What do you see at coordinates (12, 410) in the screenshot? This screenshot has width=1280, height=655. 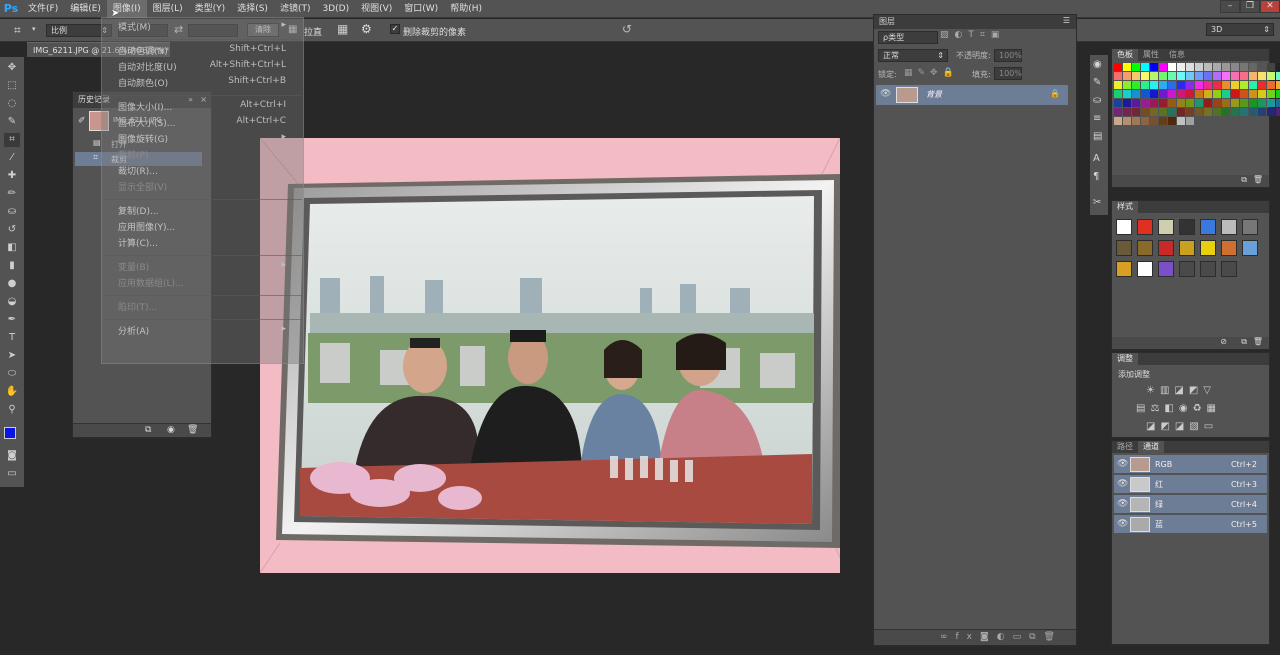 I see `zoom-tool-icon: ⚲` at bounding box center [12, 410].